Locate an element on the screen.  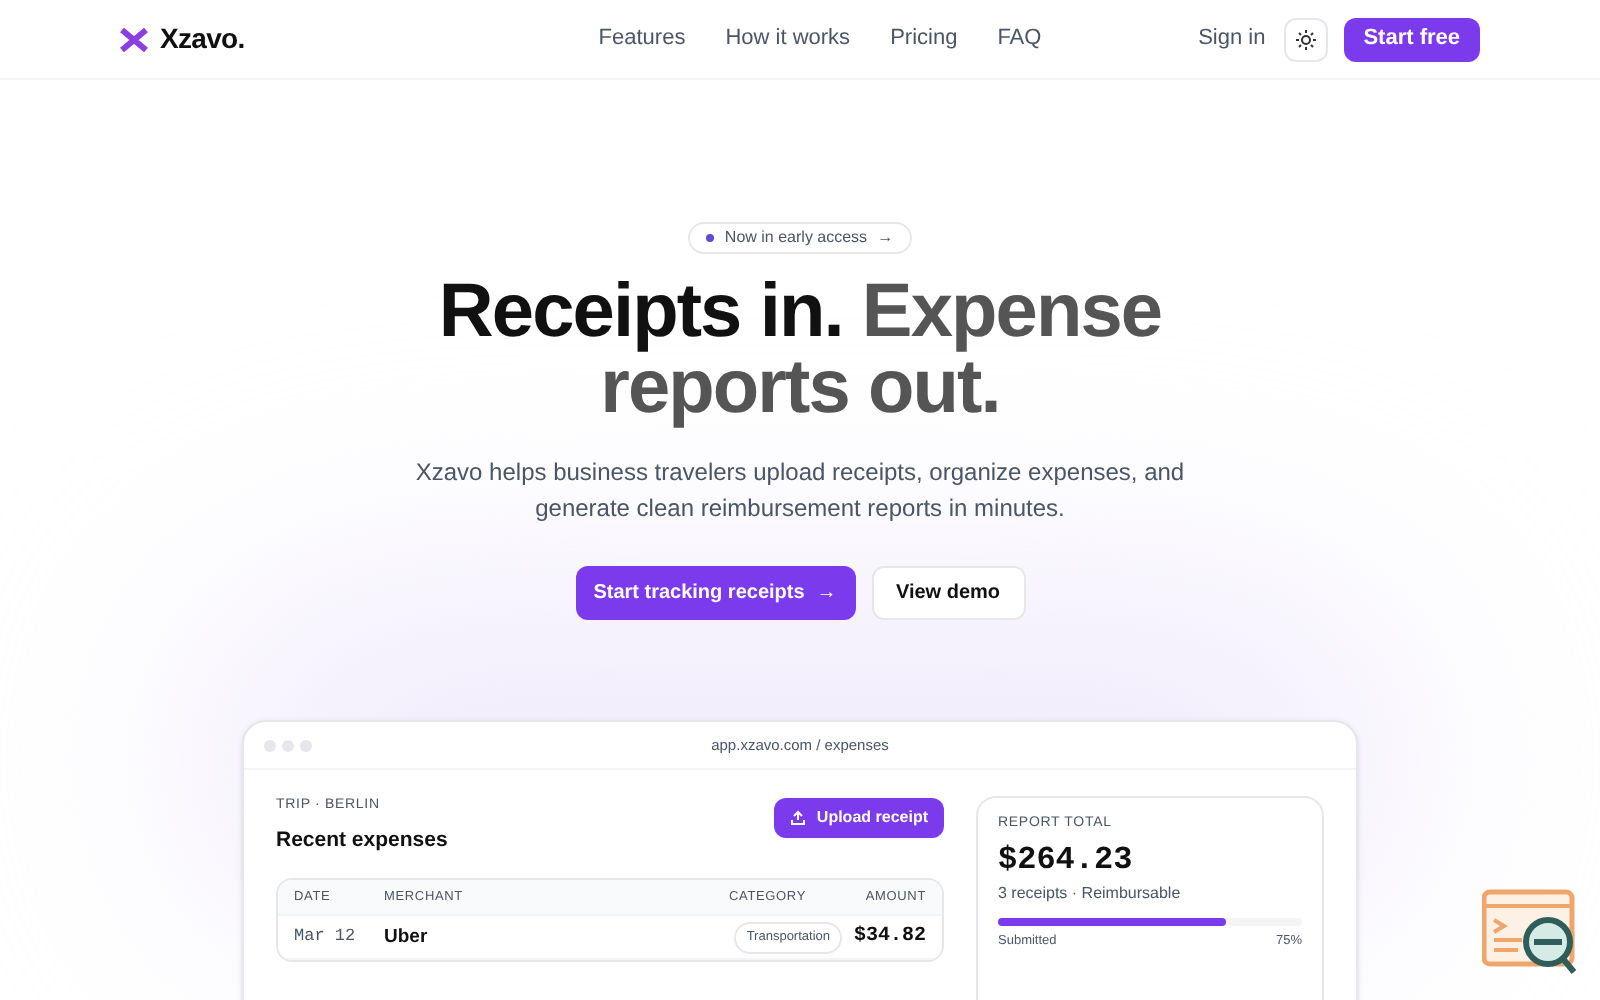
start-tracking-button: Start tracking receipts → is located at coordinates (715, 593).